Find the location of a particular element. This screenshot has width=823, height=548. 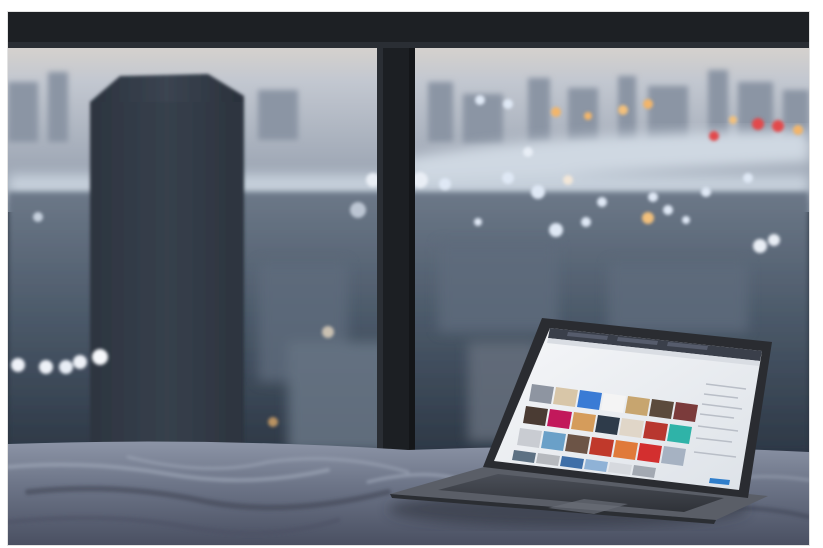

tower is located at coordinates (167, 263).